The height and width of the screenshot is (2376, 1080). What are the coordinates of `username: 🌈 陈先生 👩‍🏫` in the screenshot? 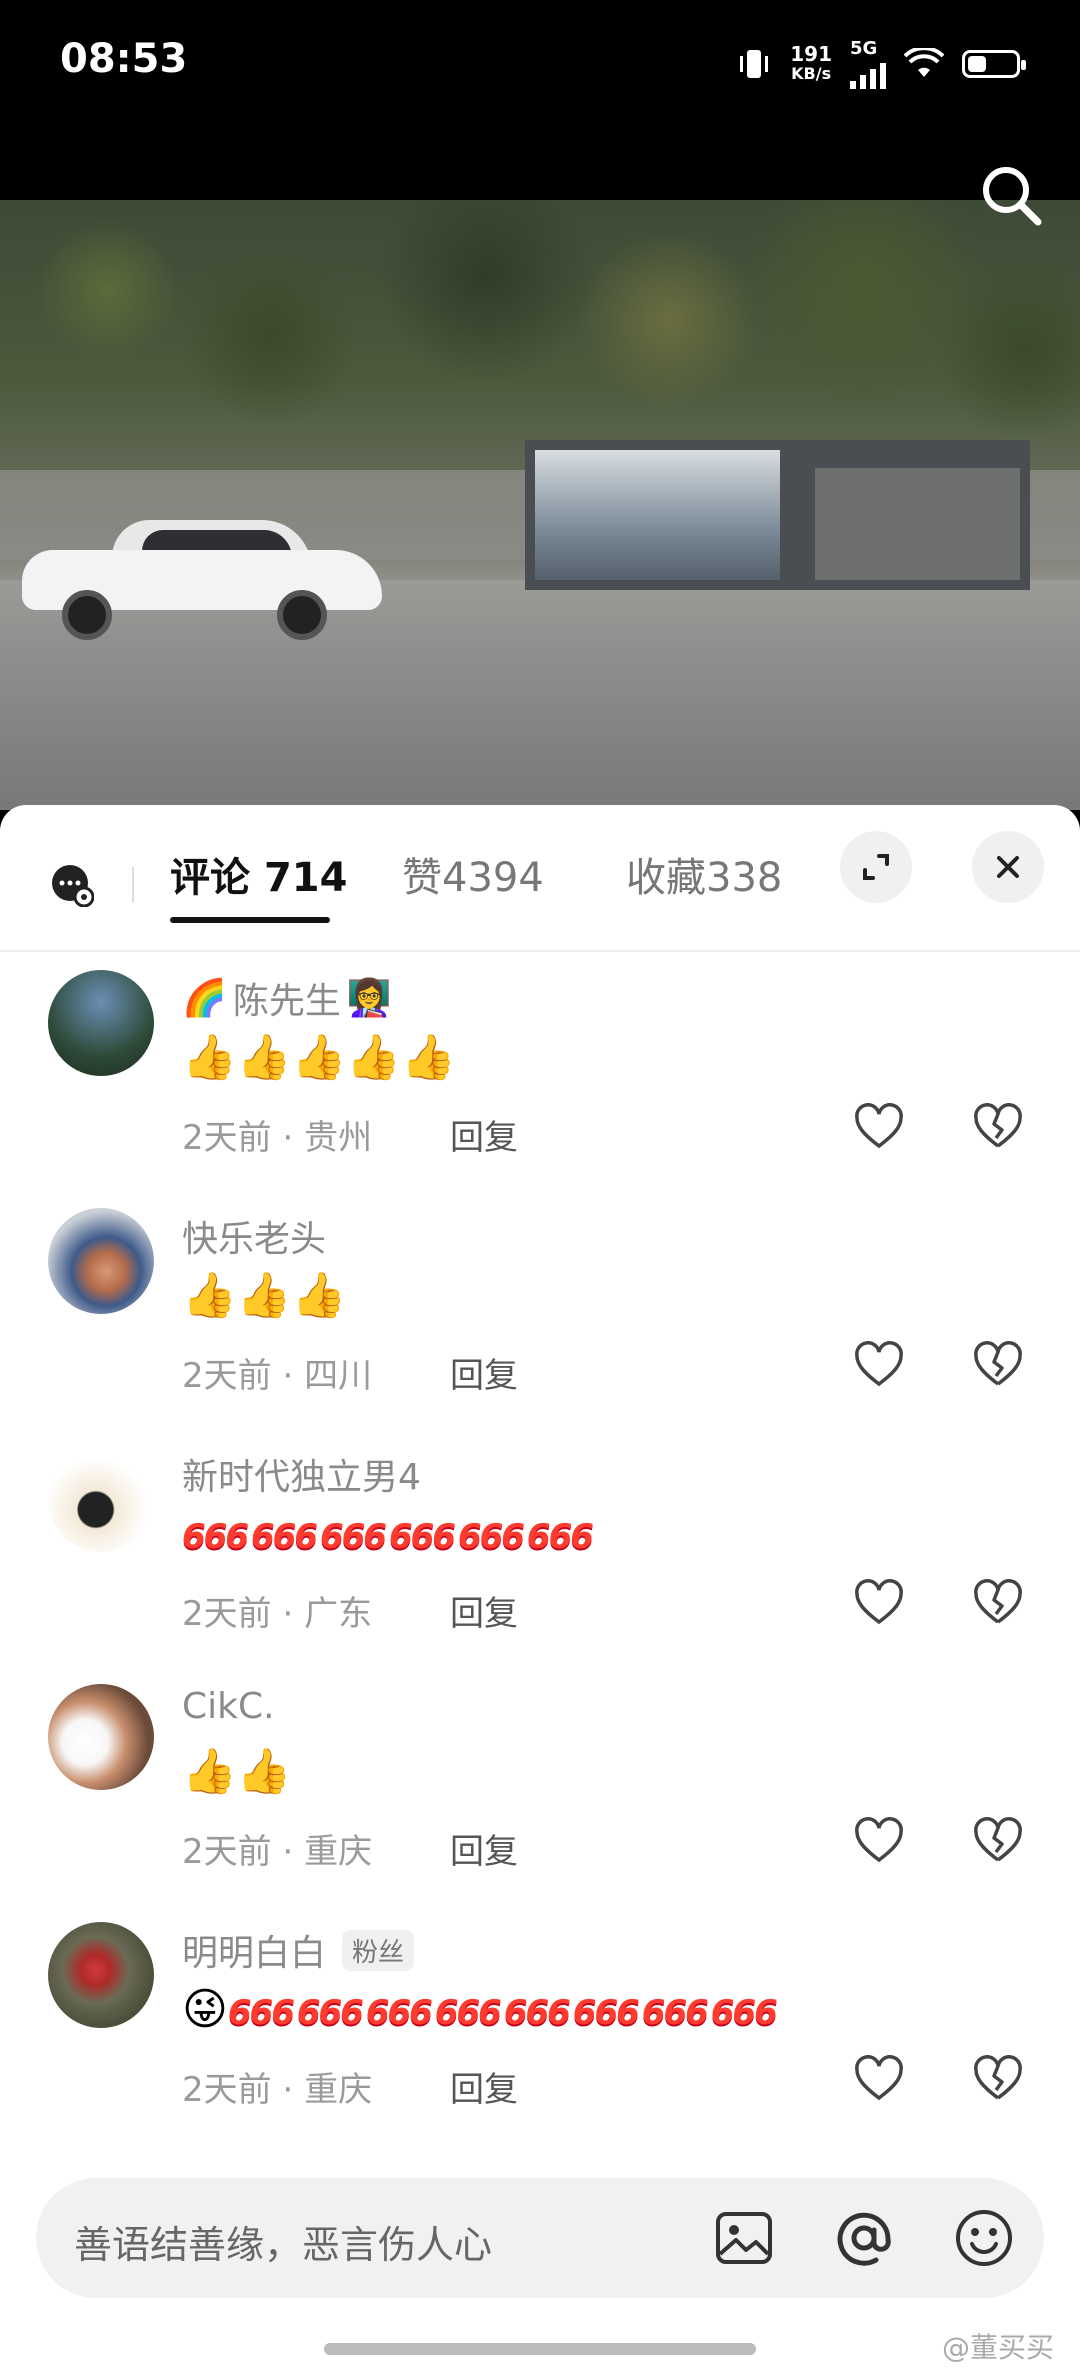 It's located at (287, 998).